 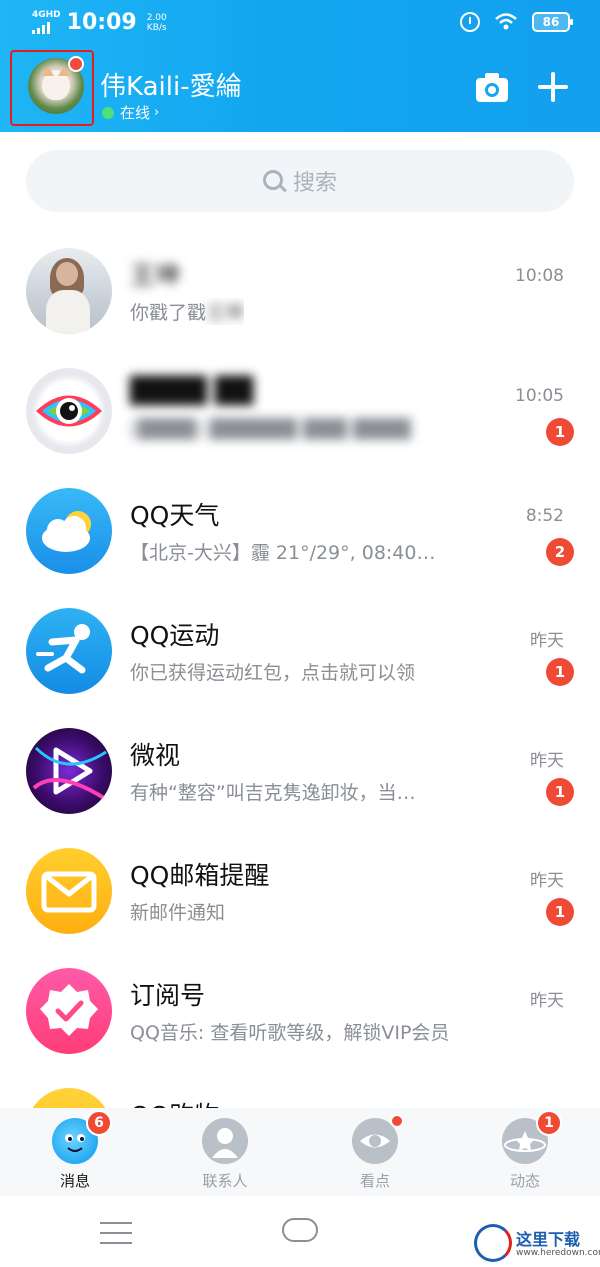 I want to click on conversation-name: 王坤, so click(x=155, y=275).